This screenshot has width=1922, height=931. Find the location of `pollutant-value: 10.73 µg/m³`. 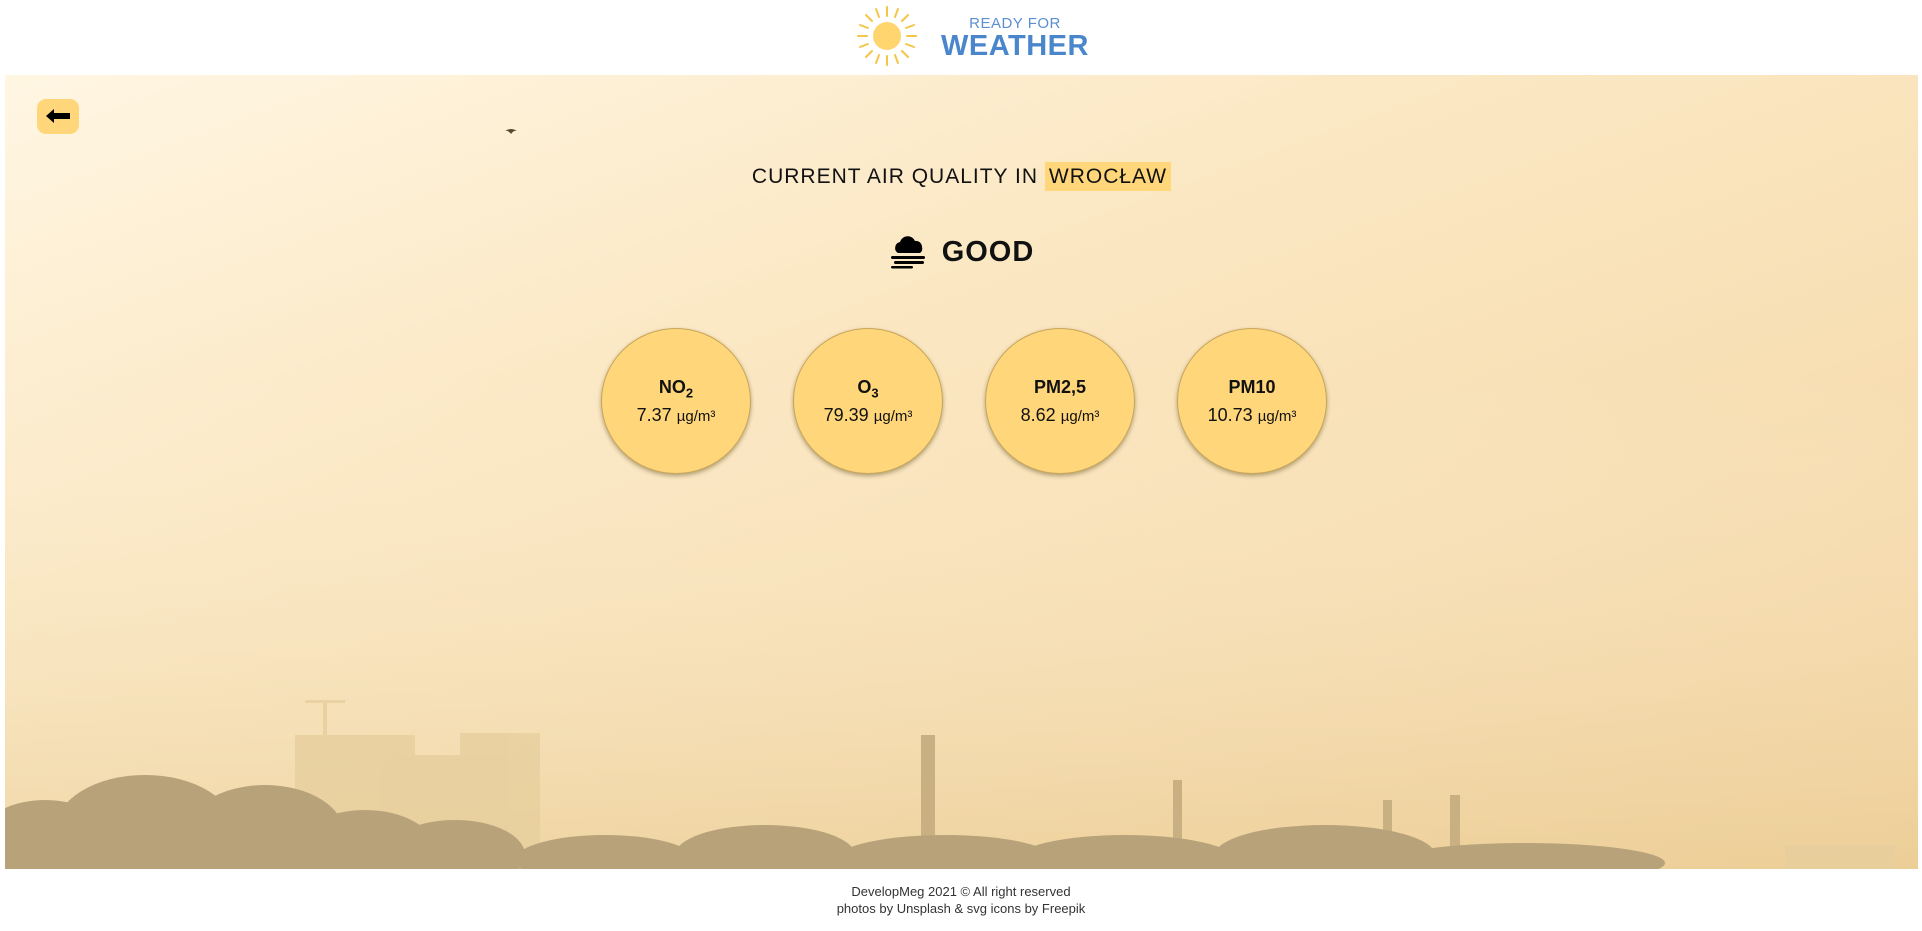

pollutant-value: 10.73 µg/m³ is located at coordinates (1252, 415).